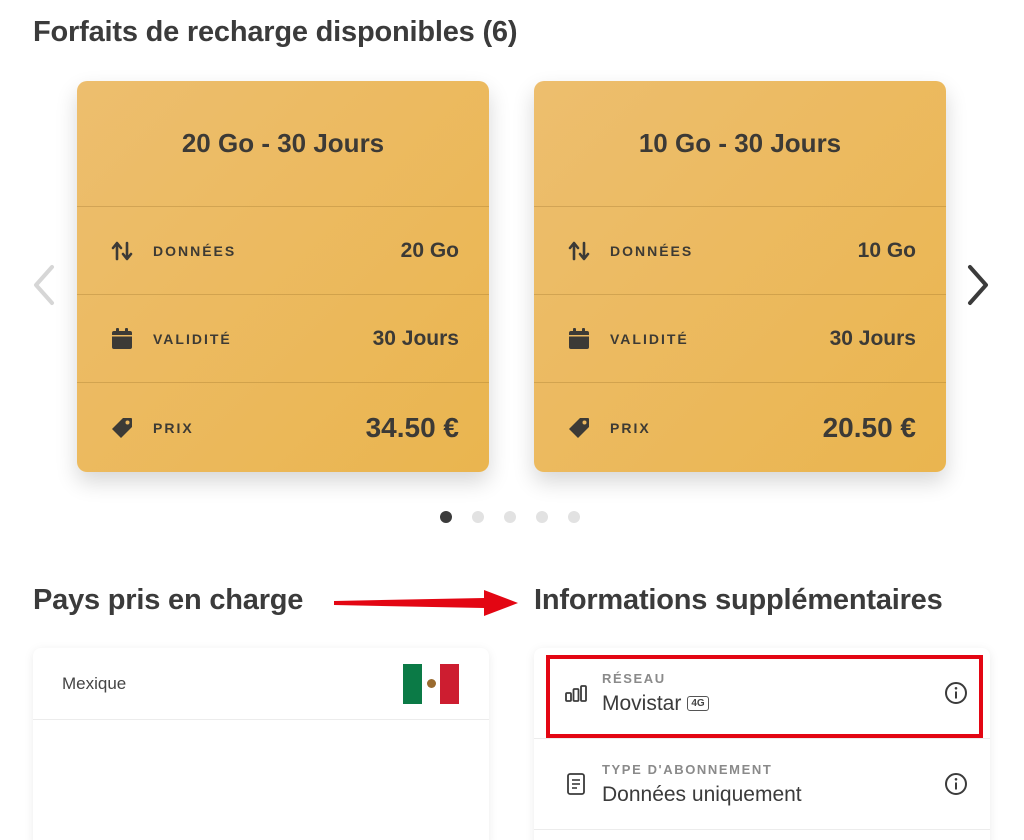 This screenshot has width=1024, height=840. Describe the element at coordinates (687, 769) in the screenshot. I see `info-label: TYPE D'ABONNEMENT` at that location.